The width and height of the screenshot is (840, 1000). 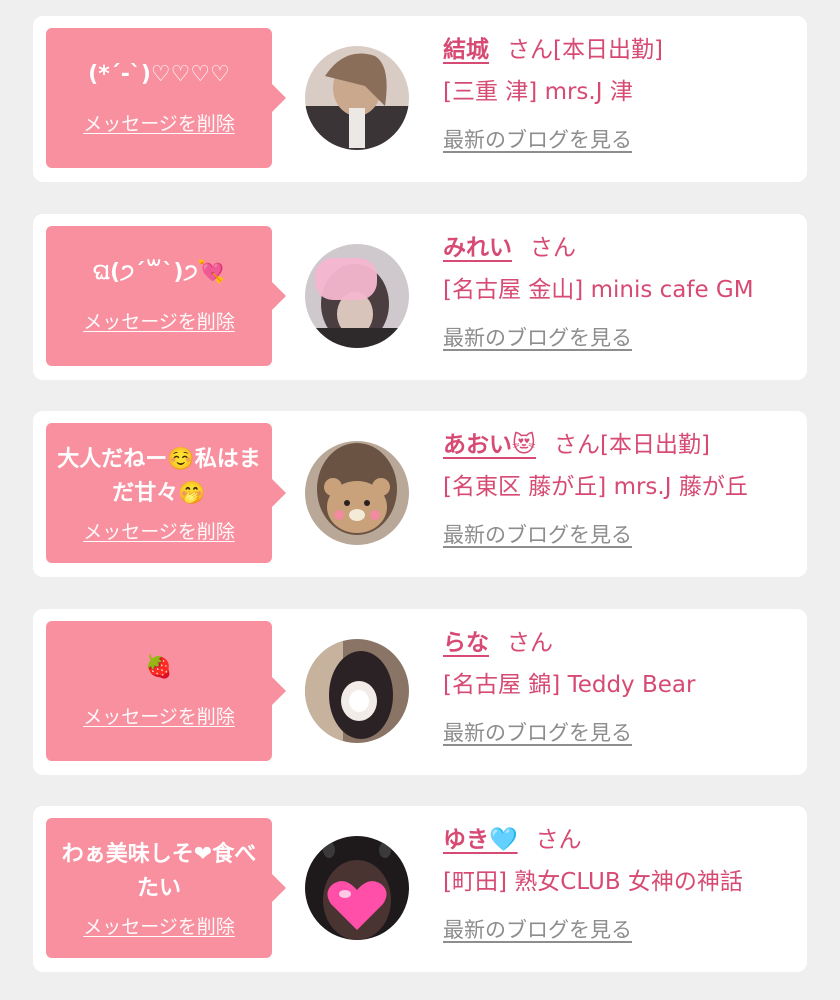 What do you see at coordinates (466, 50) in the screenshot?
I see `sender-name-link: 結城` at bounding box center [466, 50].